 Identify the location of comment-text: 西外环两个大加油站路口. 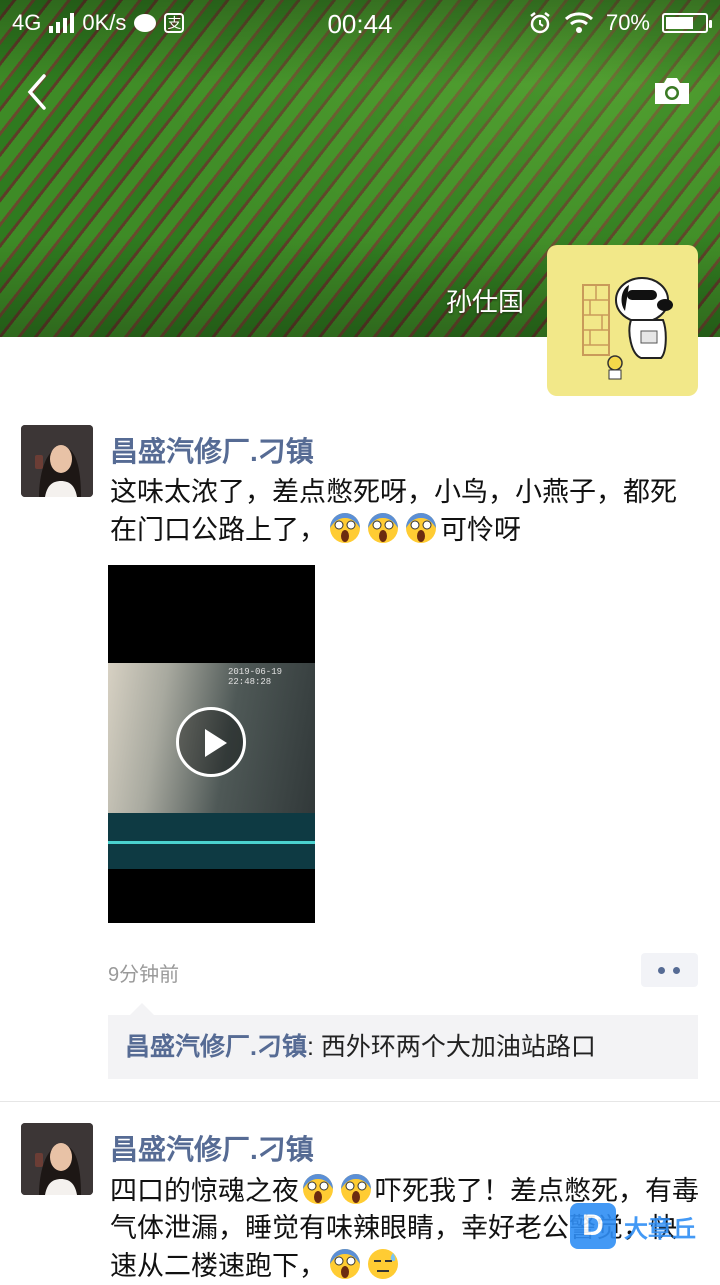
(458, 1047).